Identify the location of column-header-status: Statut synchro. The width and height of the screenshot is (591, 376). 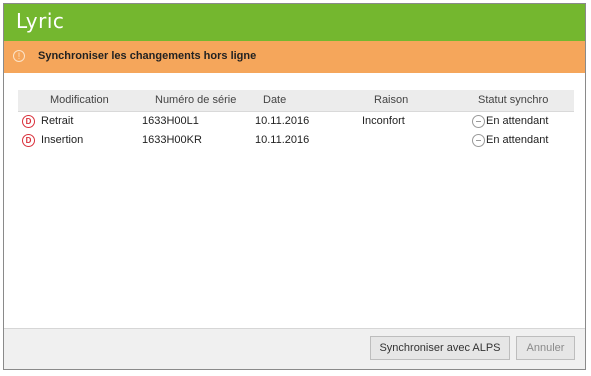
(513, 100).